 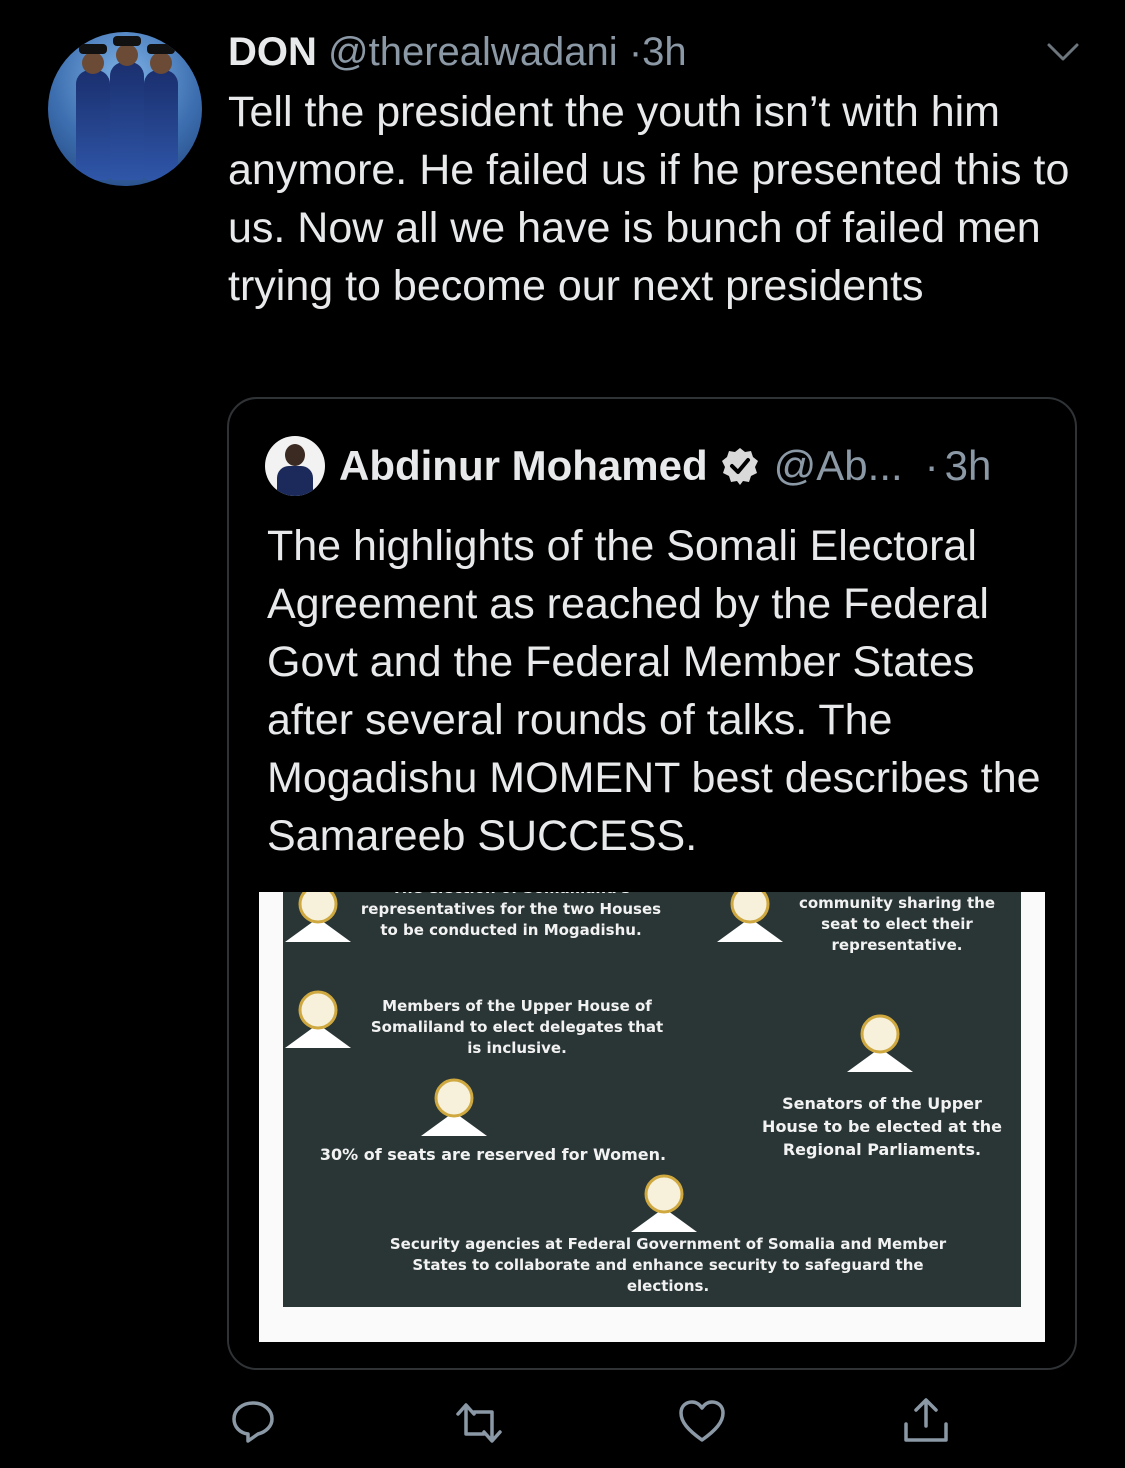 I want to click on author-name: DON, so click(x=272, y=52).